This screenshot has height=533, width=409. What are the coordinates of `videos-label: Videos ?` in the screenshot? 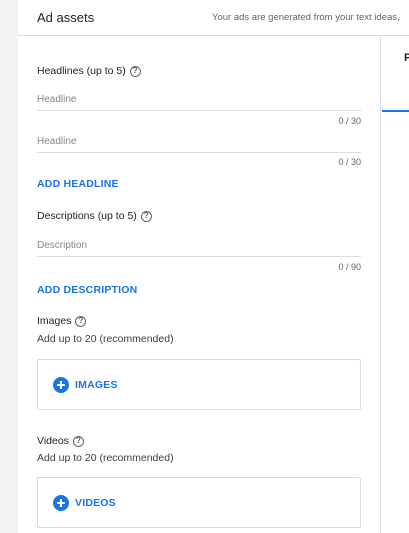 It's located at (60, 441).